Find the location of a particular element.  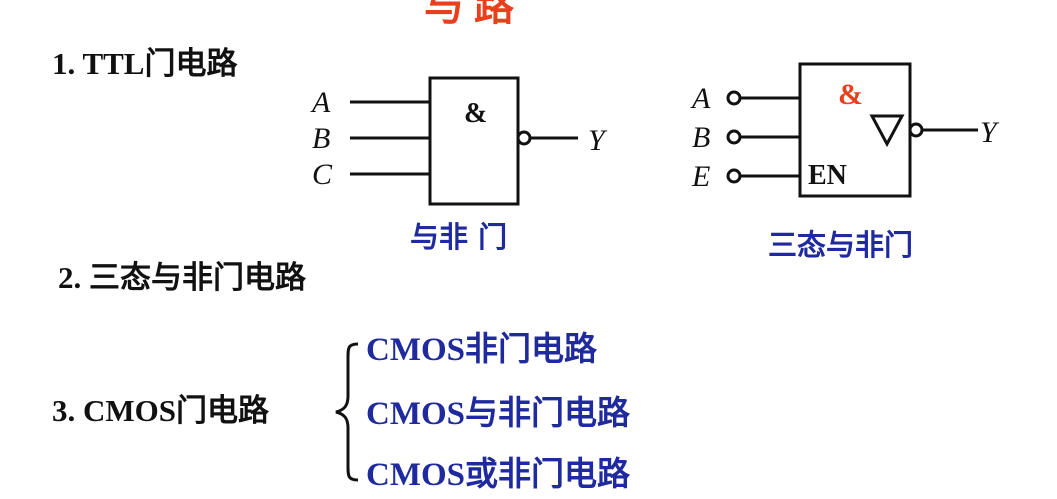

nand-gate-caption: 与非 门 is located at coordinates (459, 237).